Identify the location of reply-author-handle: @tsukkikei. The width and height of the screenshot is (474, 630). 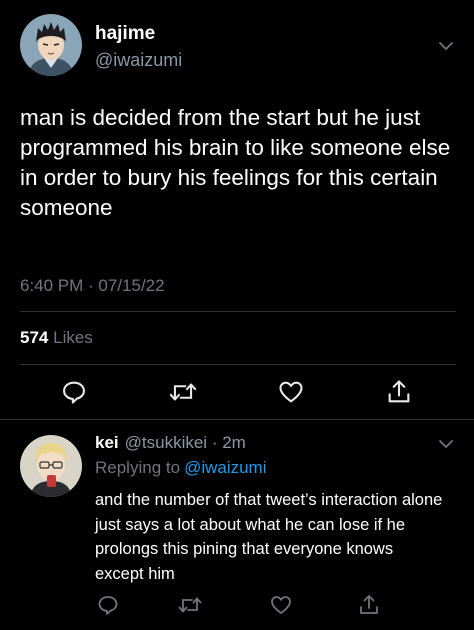
(166, 442).